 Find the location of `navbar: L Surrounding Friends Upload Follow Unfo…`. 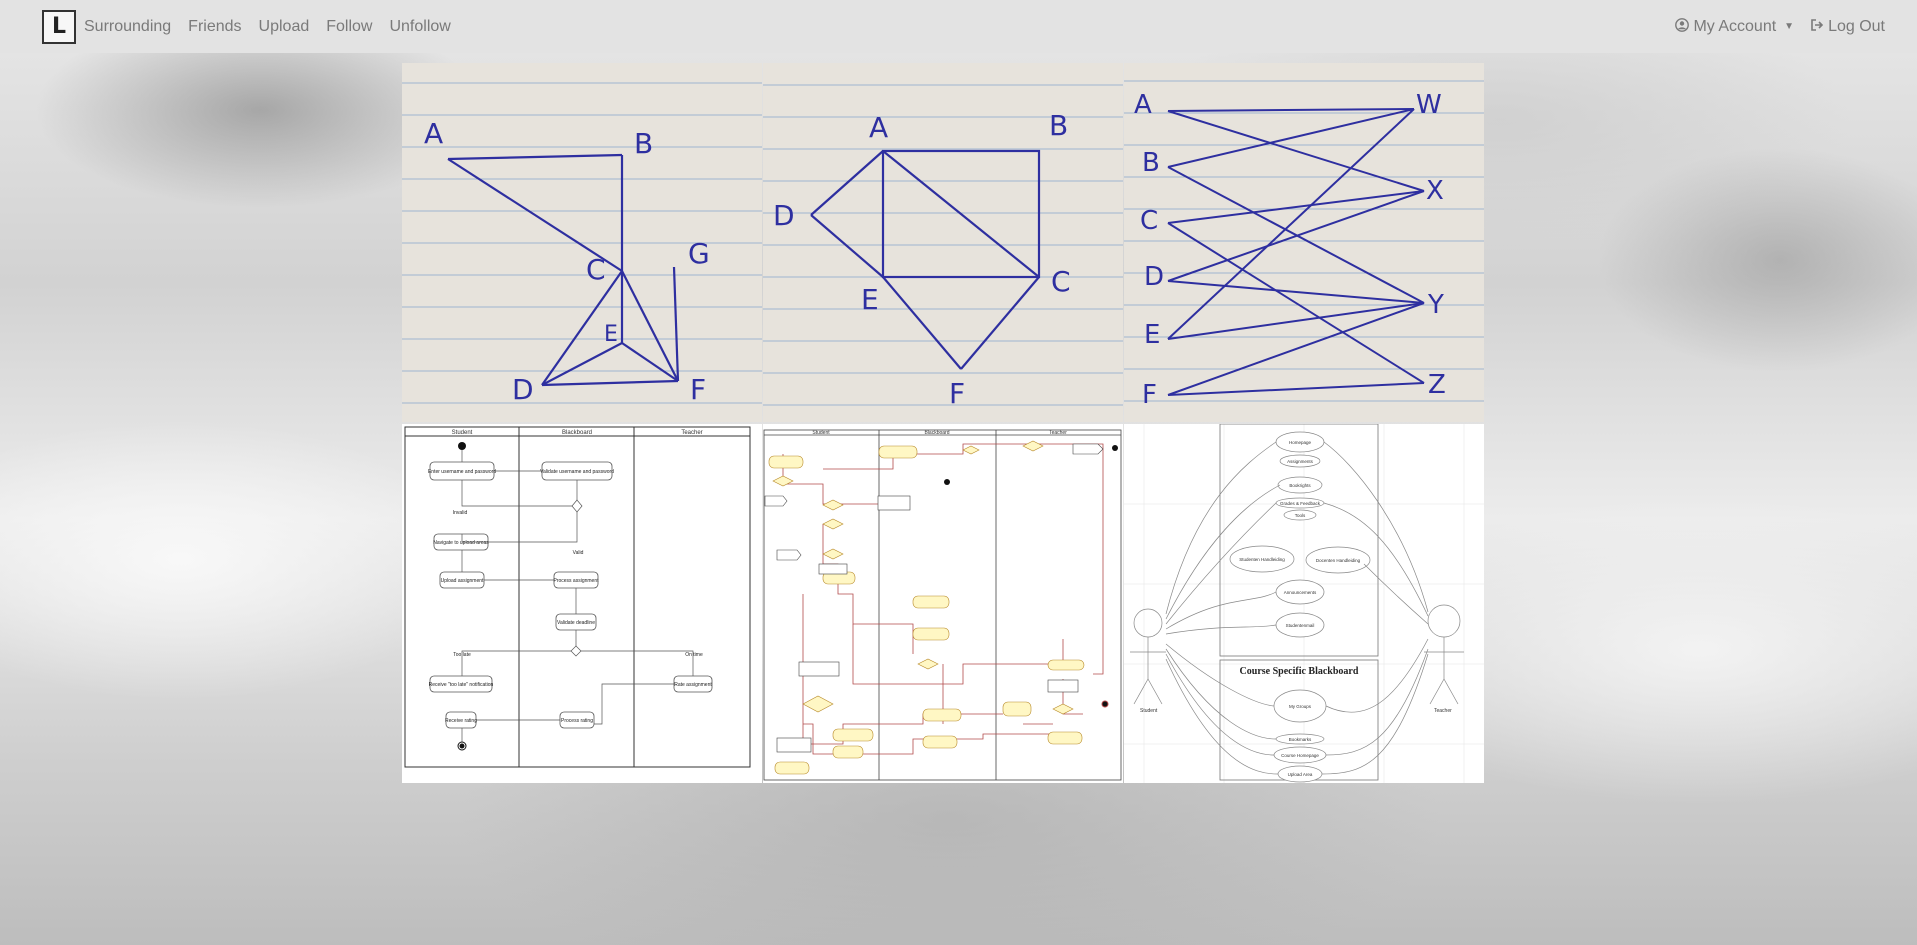

navbar: L Surrounding Friends Upload Follow Unfo… is located at coordinates (958, 26).